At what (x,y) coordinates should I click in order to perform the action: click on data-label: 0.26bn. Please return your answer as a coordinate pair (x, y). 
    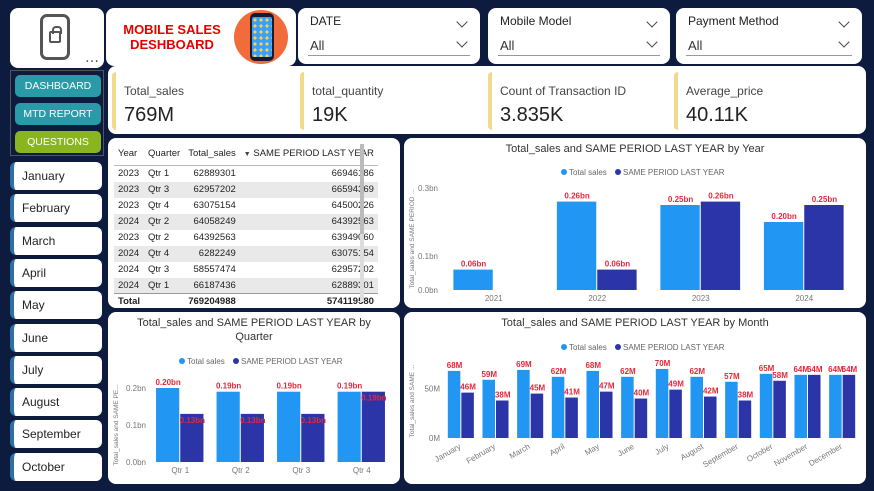
    Looking at the image, I should click on (720, 196).